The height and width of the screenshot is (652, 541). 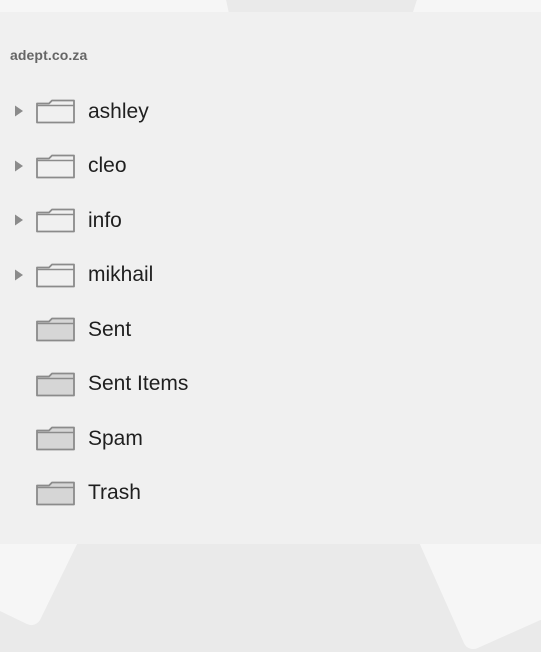 I want to click on folder-label: info, so click(x=105, y=220).